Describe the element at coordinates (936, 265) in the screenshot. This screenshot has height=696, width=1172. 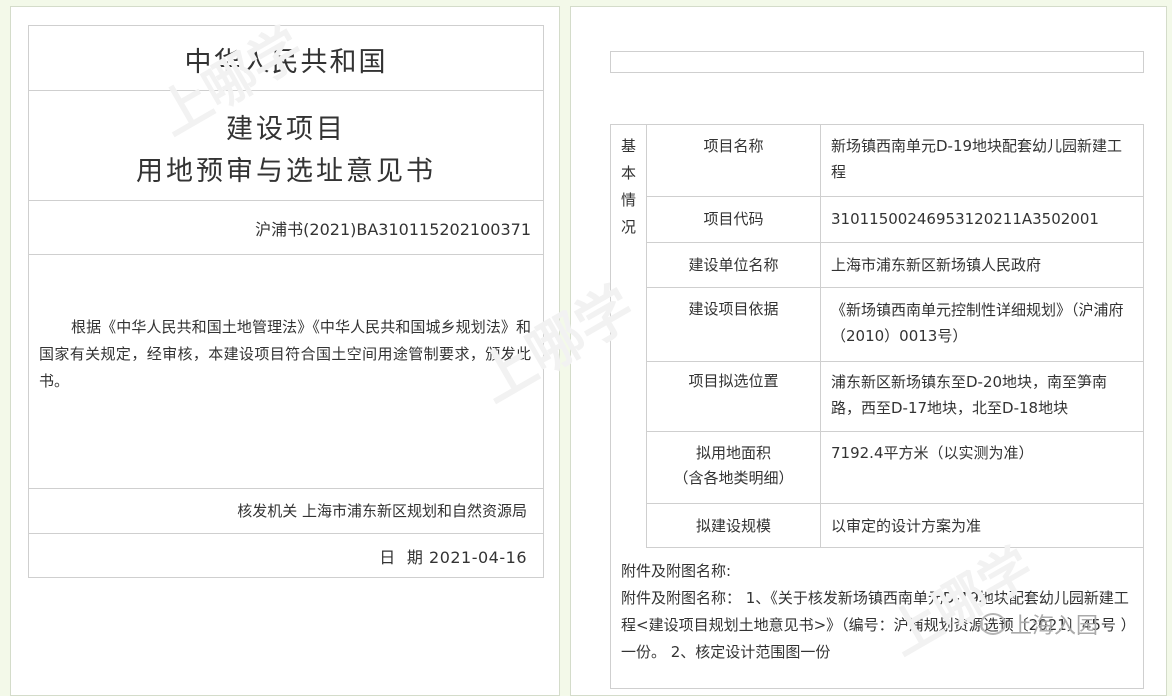
I see `row-value: 上海市浦东新区新场镇人民政府` at that location.